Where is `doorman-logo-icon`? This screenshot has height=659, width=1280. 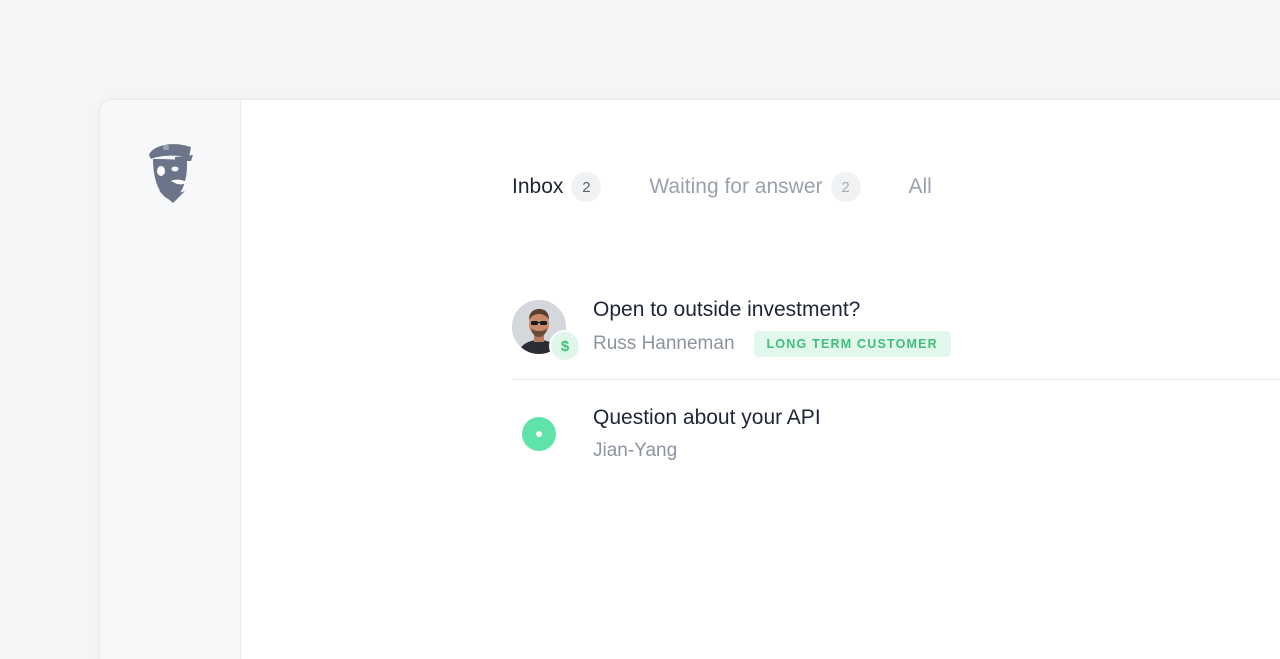
doorman-logo-icon is located at coordinates (170, 173).